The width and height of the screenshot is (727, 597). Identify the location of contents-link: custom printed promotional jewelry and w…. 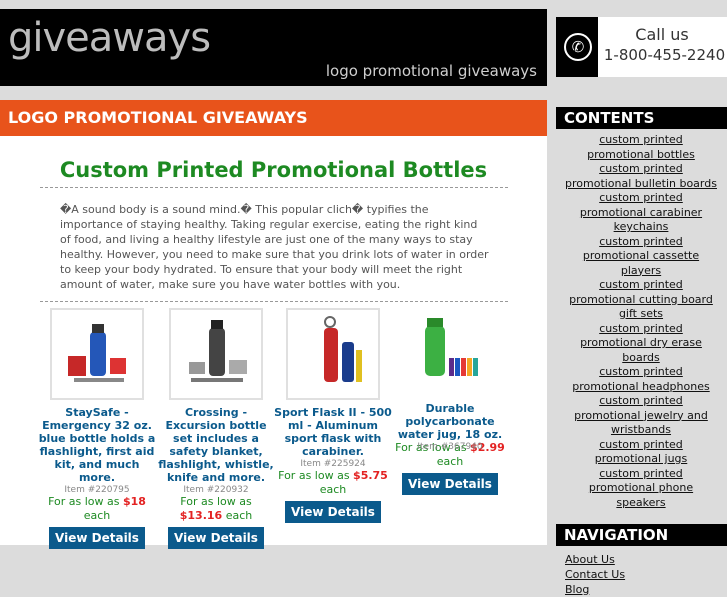
(641, 416).